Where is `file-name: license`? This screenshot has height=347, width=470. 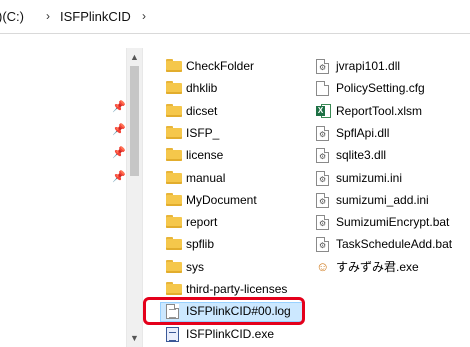
file-name: license is located at coordinates (205, 155).